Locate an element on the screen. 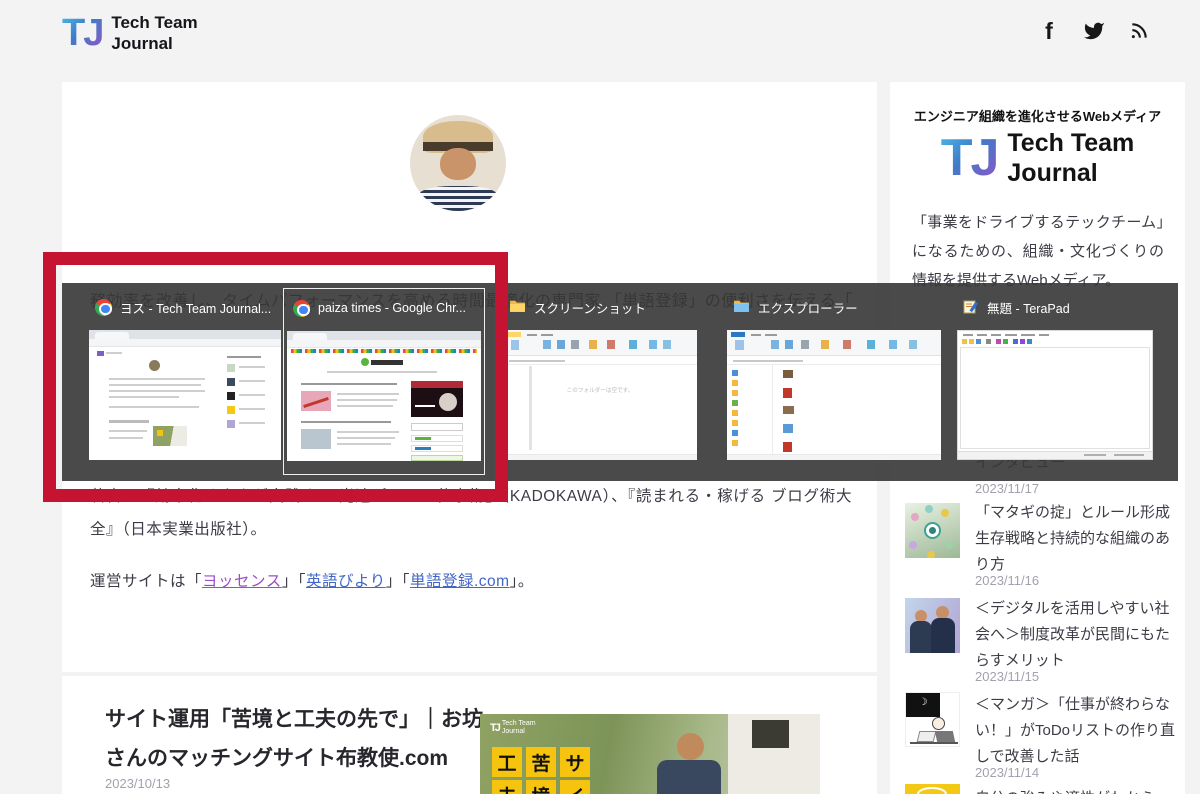 This screenshot has height=794, width=1200. link-yossense: ヨッセンス is located at coordinates (242, 581).